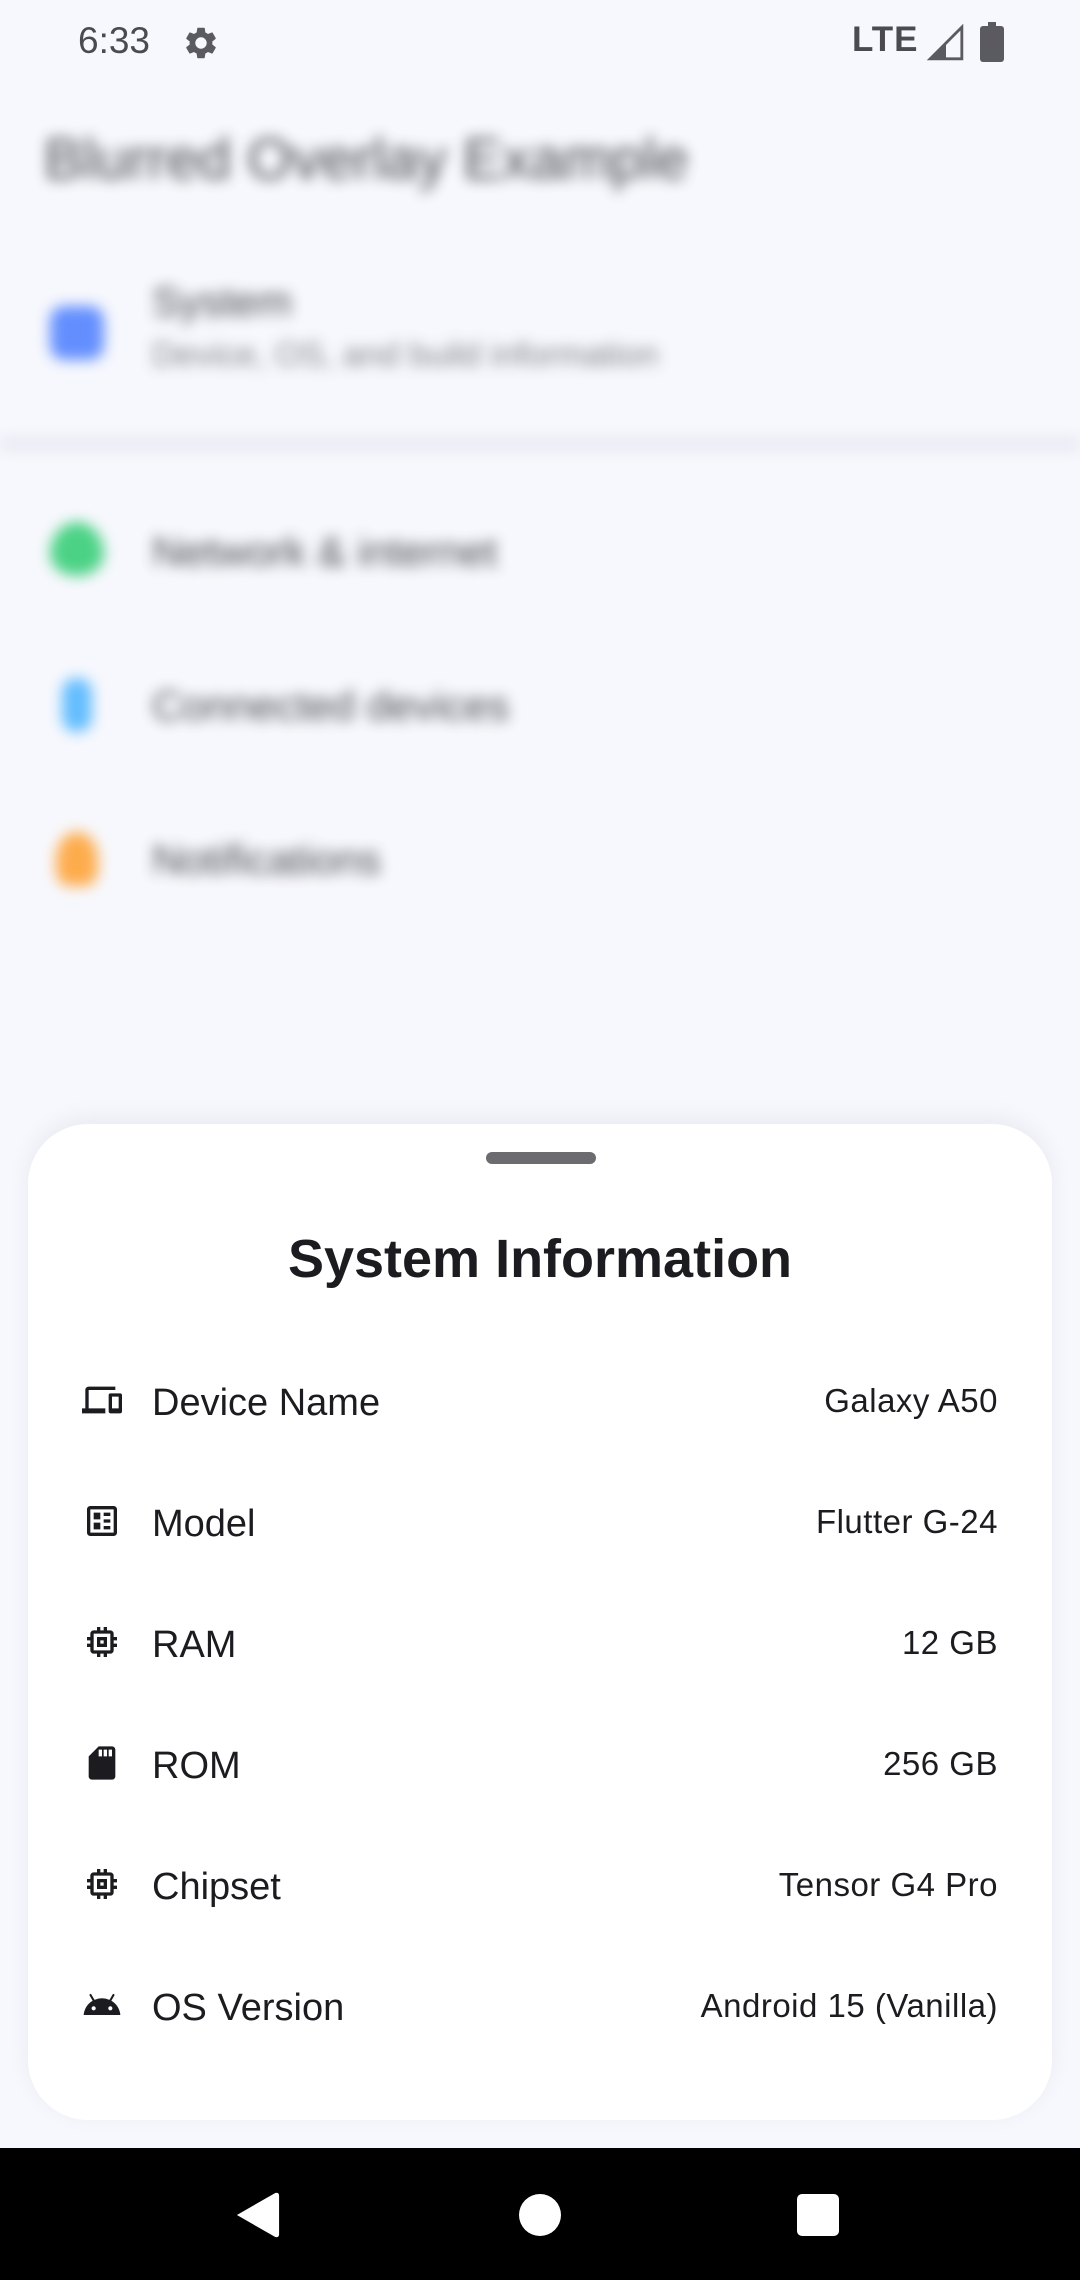  I want to click on background-item-subtitle: Device, OS, and build information, so click(405, 355).